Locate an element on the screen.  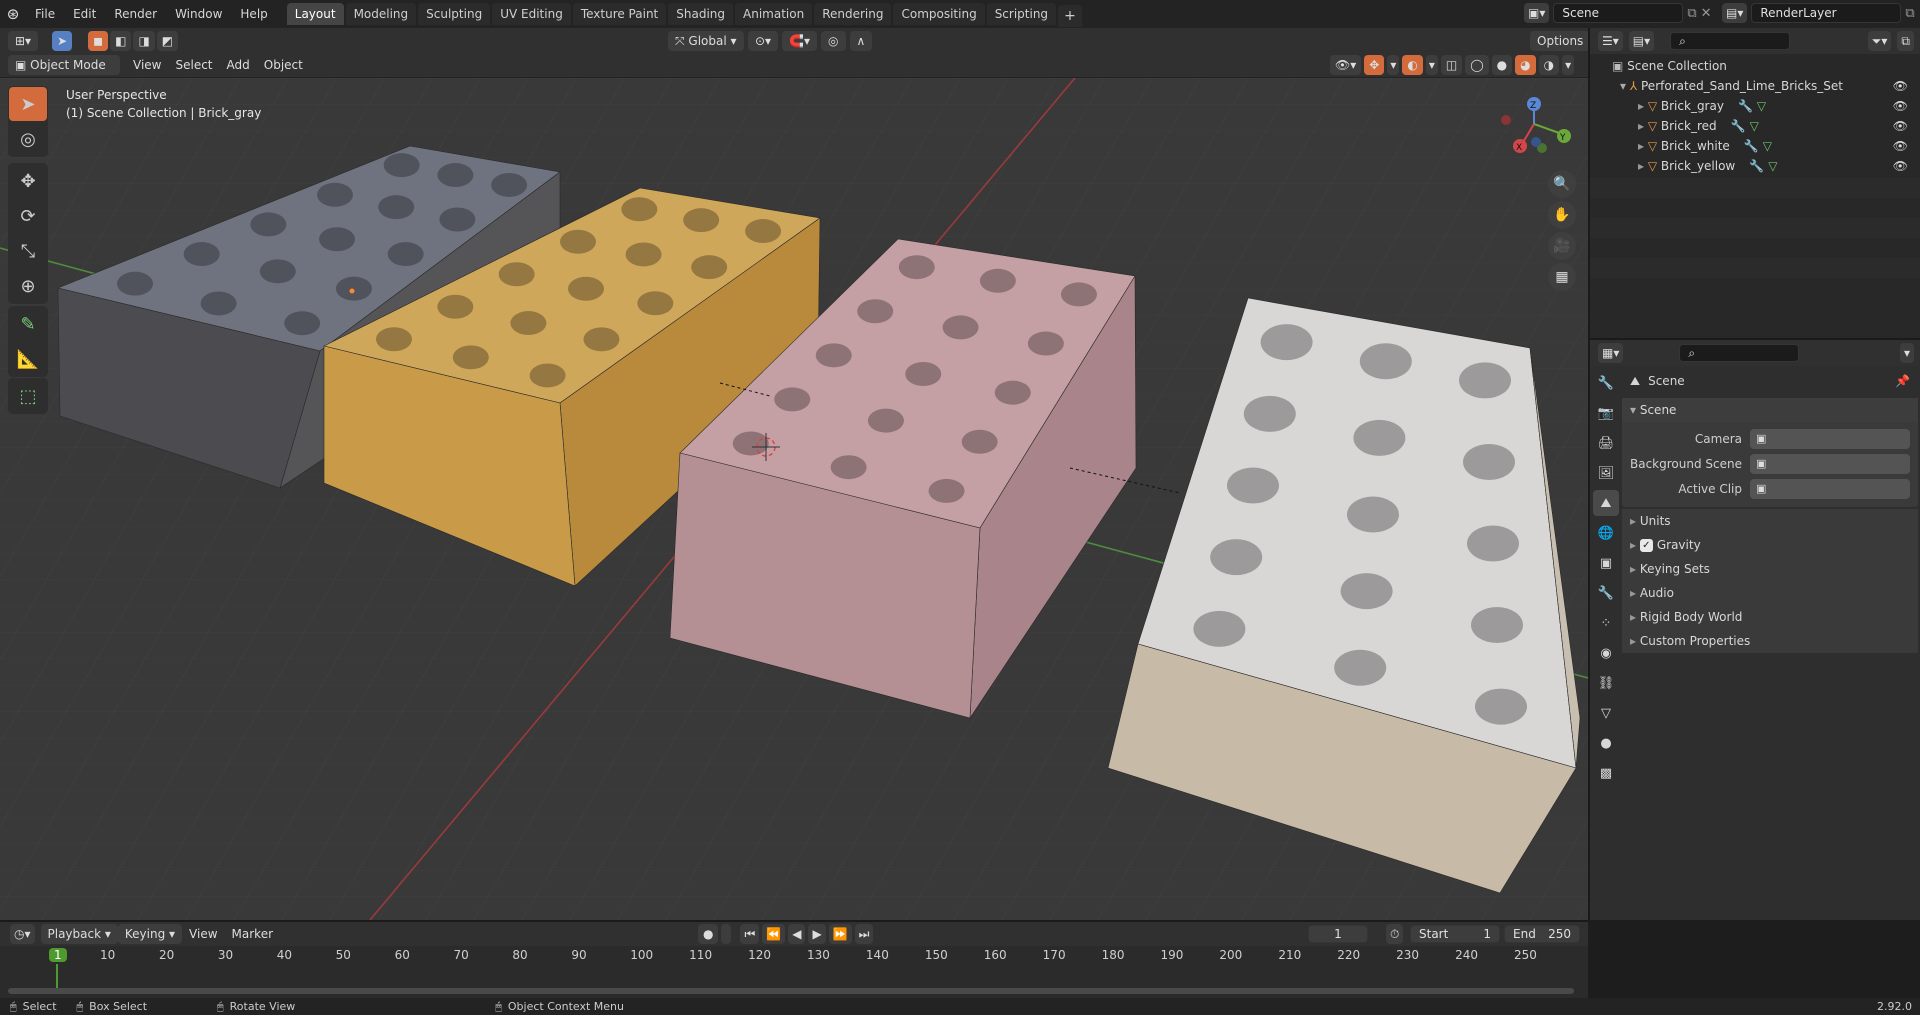
timeline-menu-keying: Keying ▾ is located at coordinates (150, 934).